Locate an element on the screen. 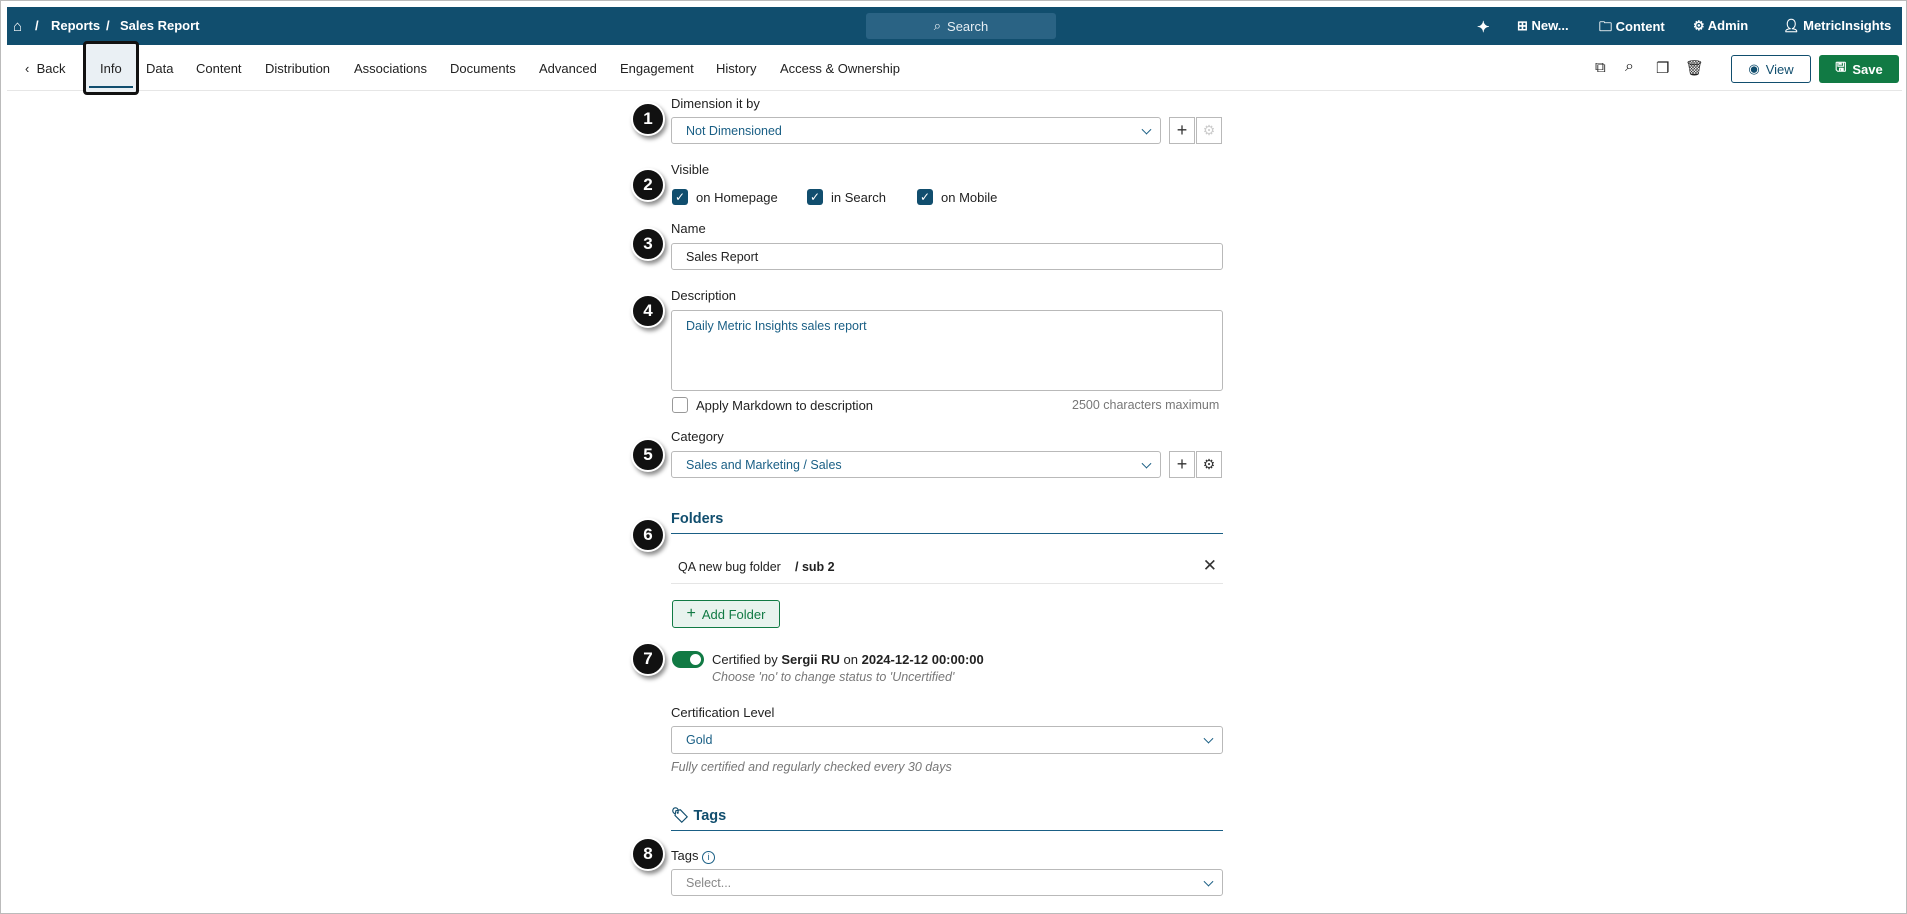  homepage-checkbox: ✓ is located at coordinates (680, 197).